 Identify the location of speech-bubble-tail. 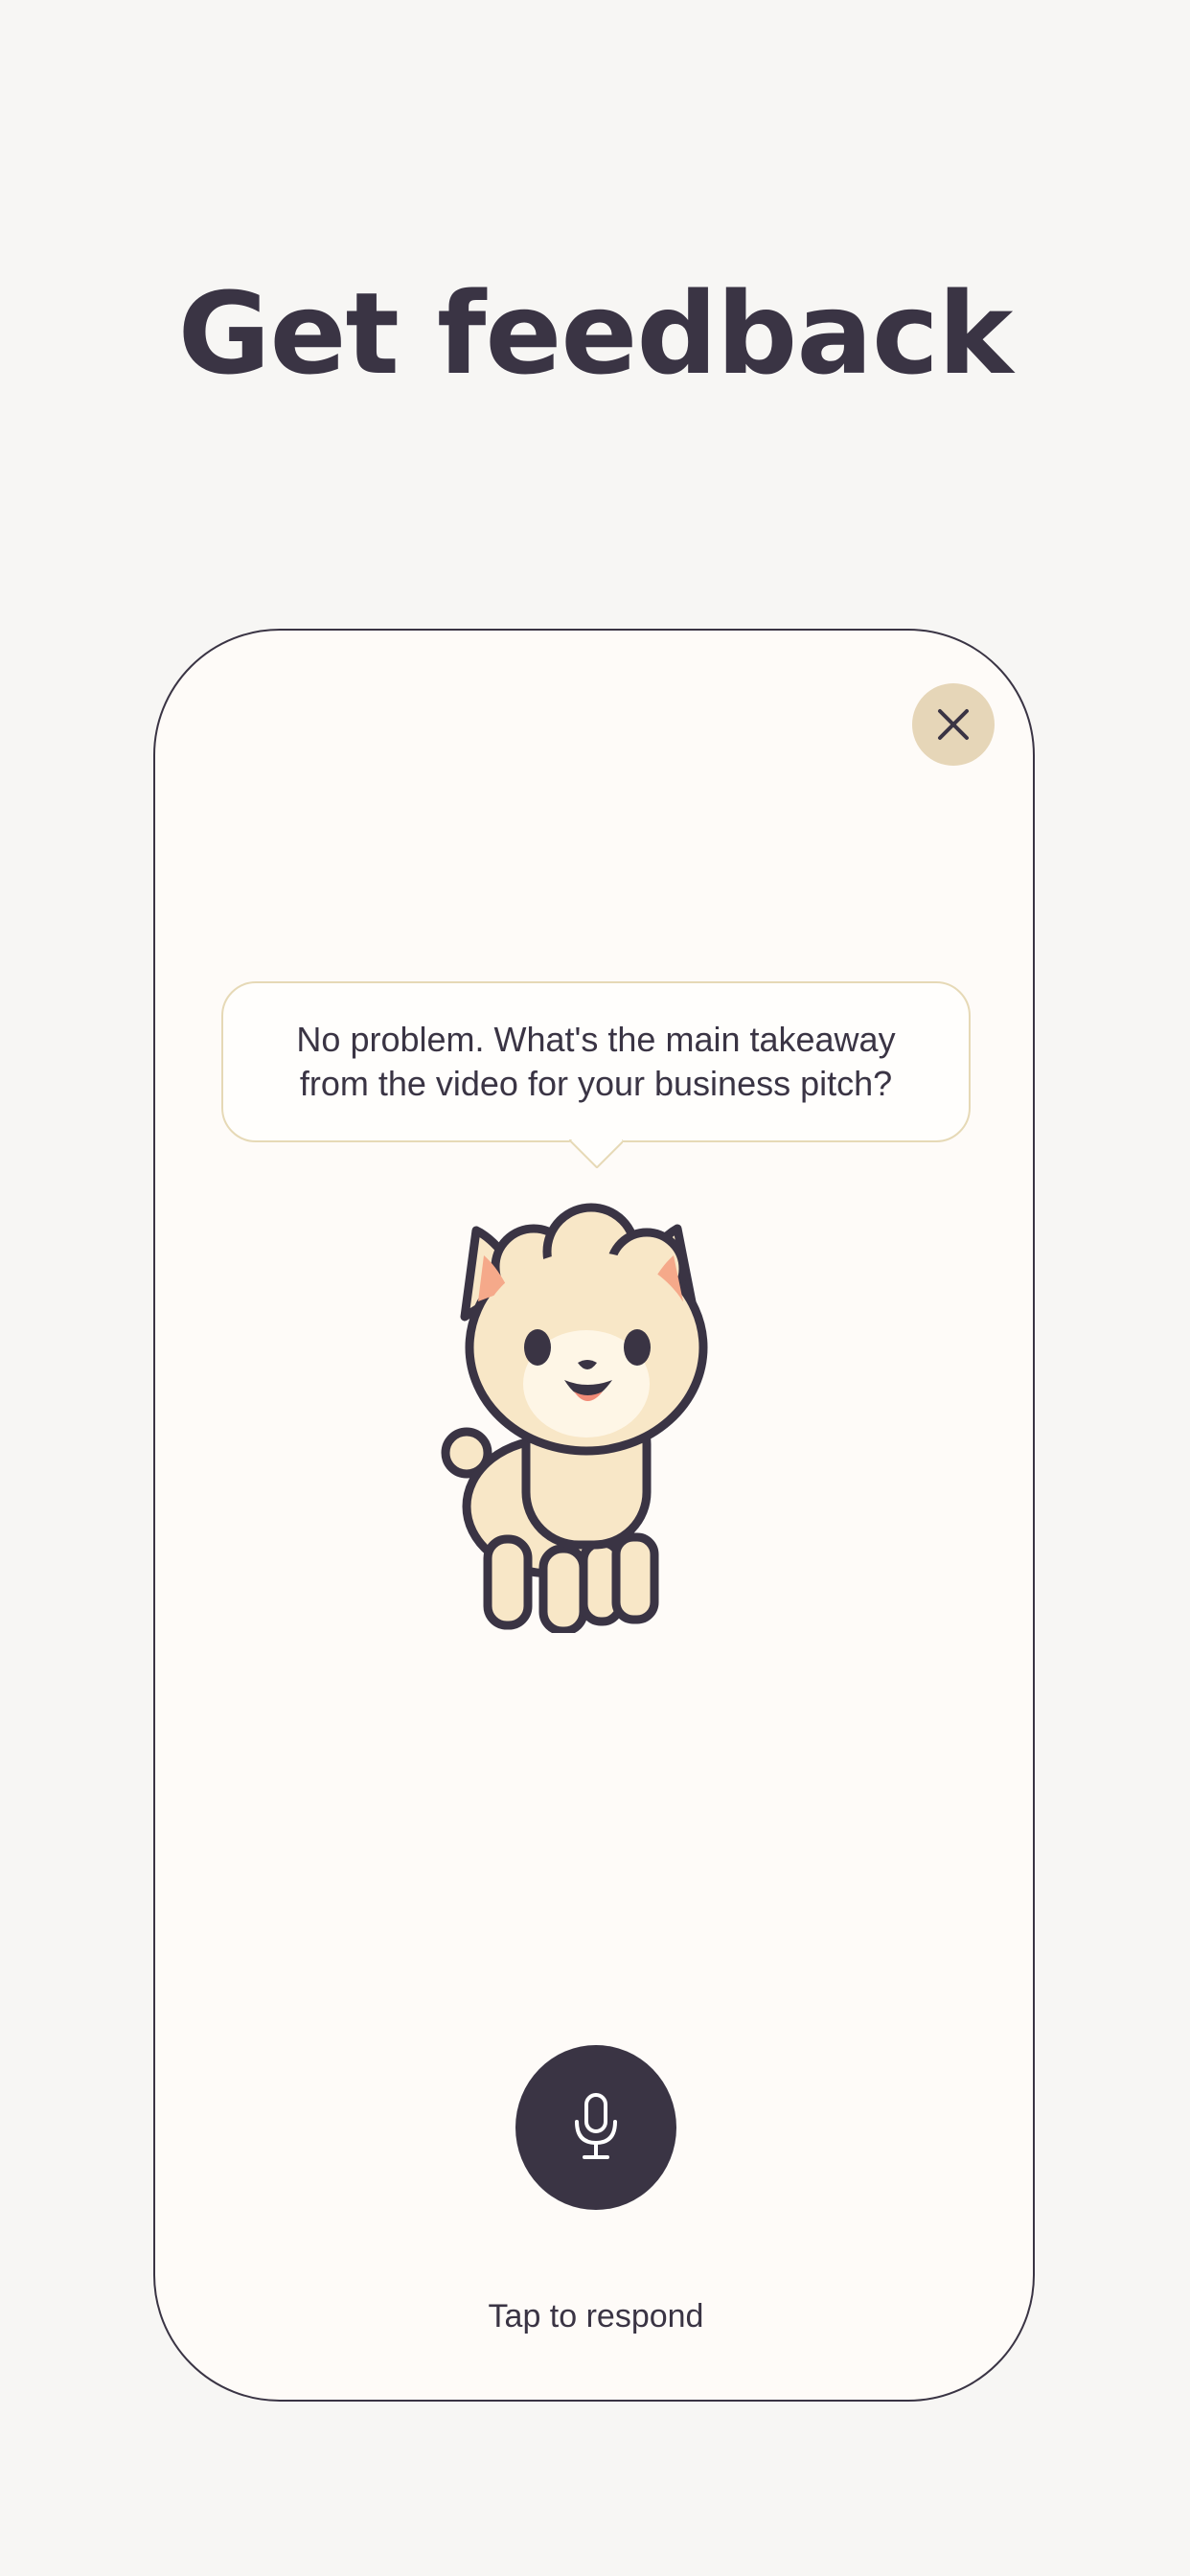
(596, 1153).